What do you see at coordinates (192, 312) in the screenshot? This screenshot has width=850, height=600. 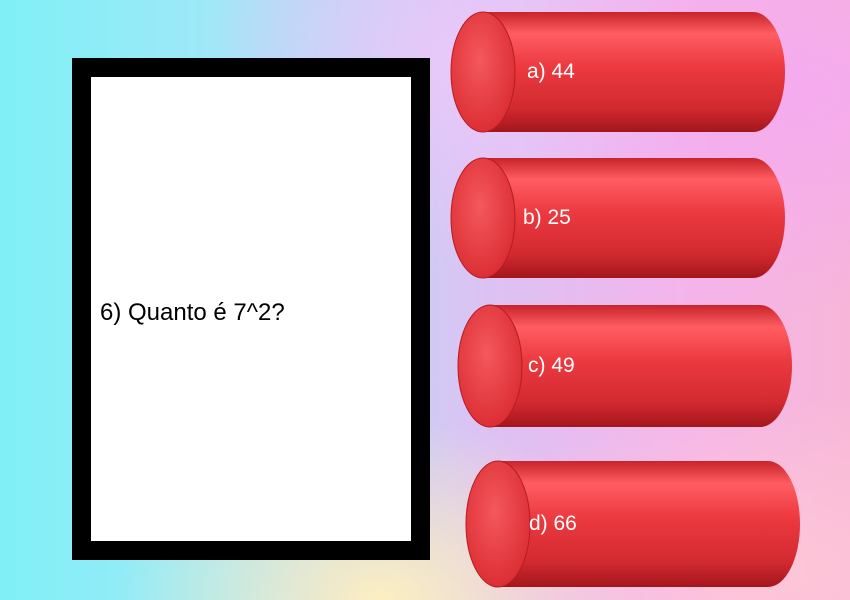 I see `question-text: 6) Quanto é 7^2?` at bounding box center [192, 312].